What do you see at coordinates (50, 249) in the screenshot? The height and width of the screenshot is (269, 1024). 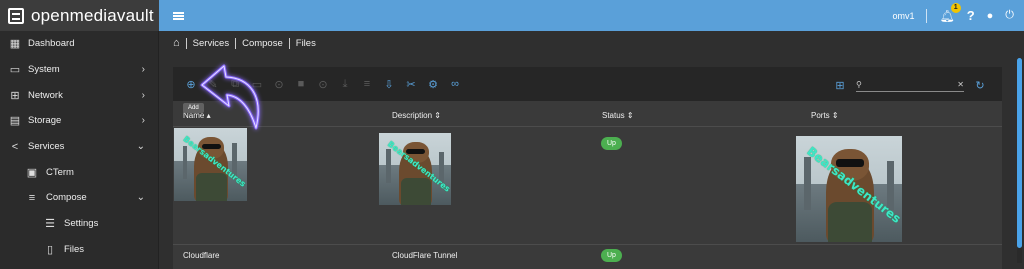 I see `file-icon: ▯` at bounding box center [50, 249].